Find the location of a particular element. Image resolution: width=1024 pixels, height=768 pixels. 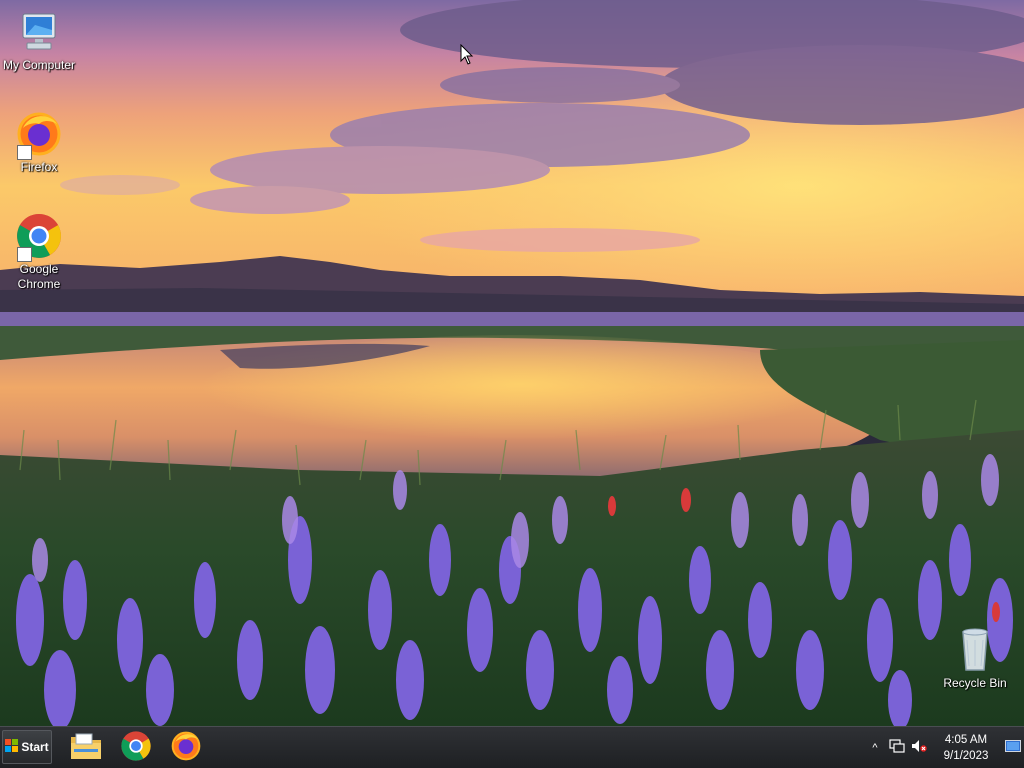

file-explorer-icon is located at coordinates (86, 748).